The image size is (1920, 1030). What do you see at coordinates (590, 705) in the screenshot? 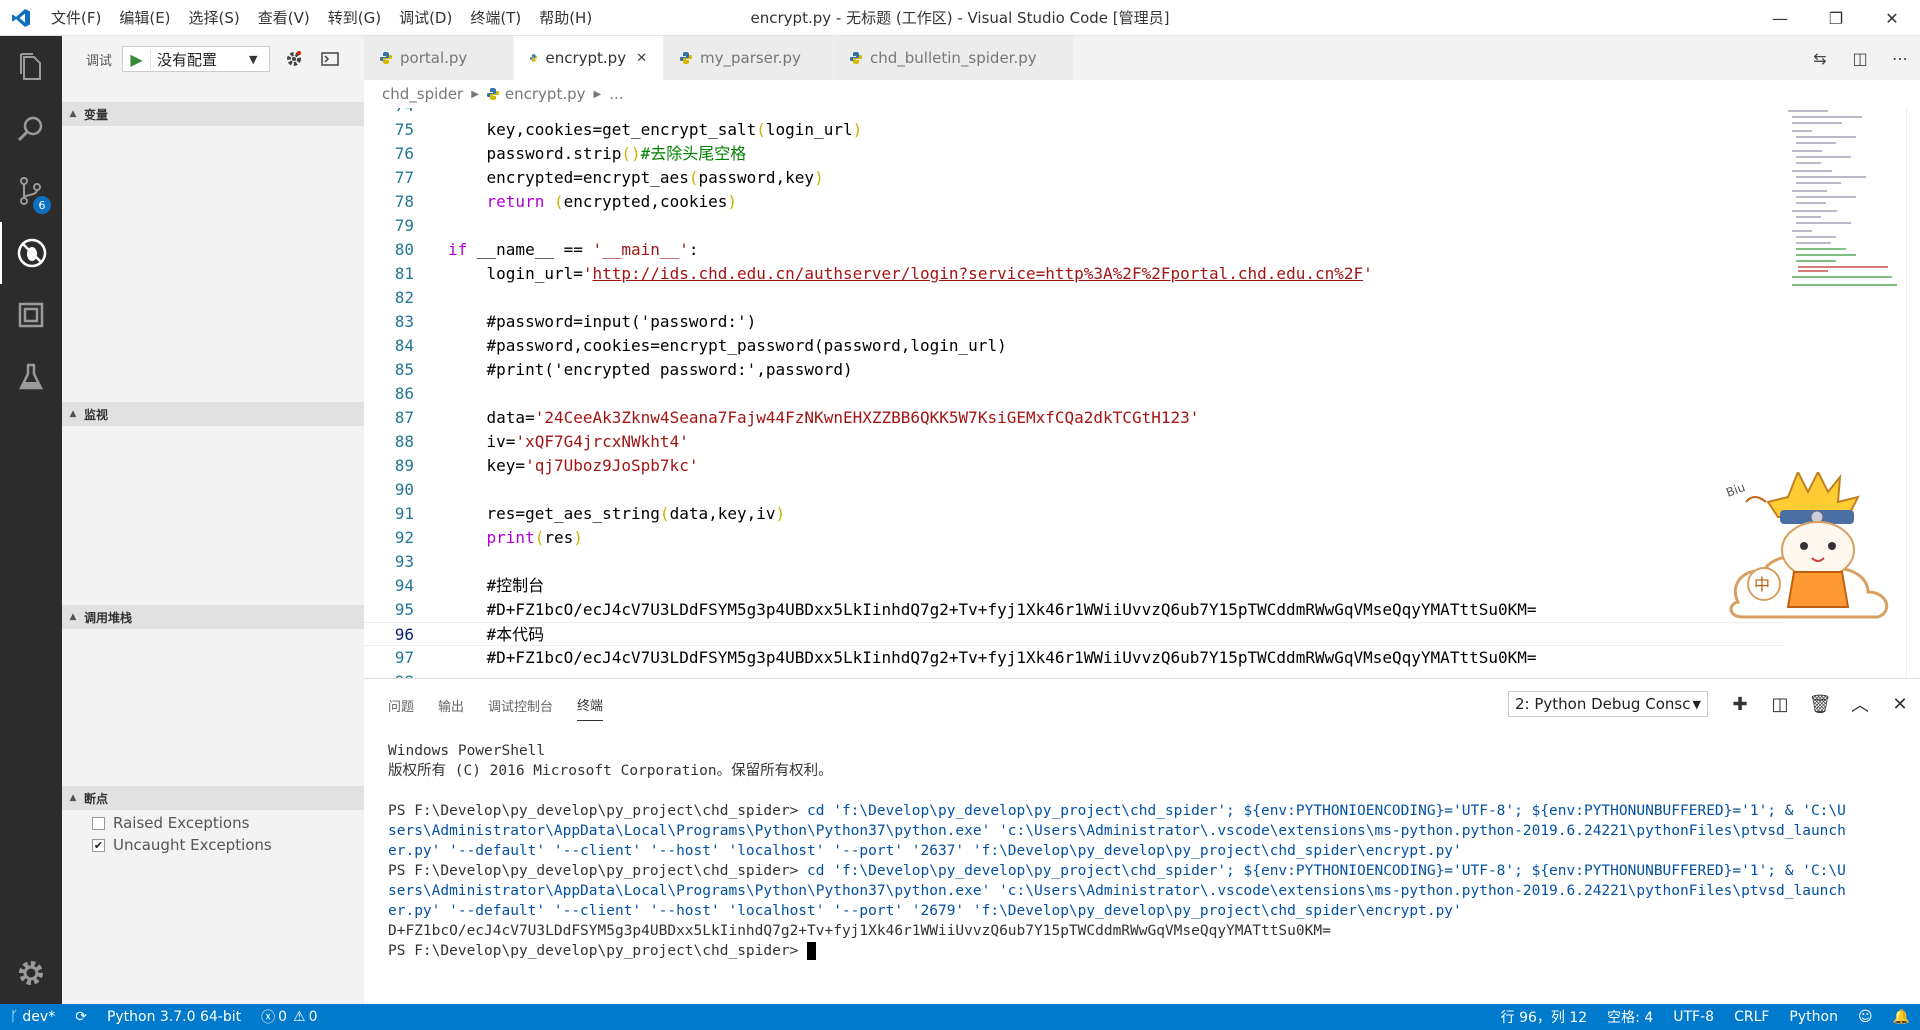
I see `tab-terminal: 终端` at bounding box center [590, 705].